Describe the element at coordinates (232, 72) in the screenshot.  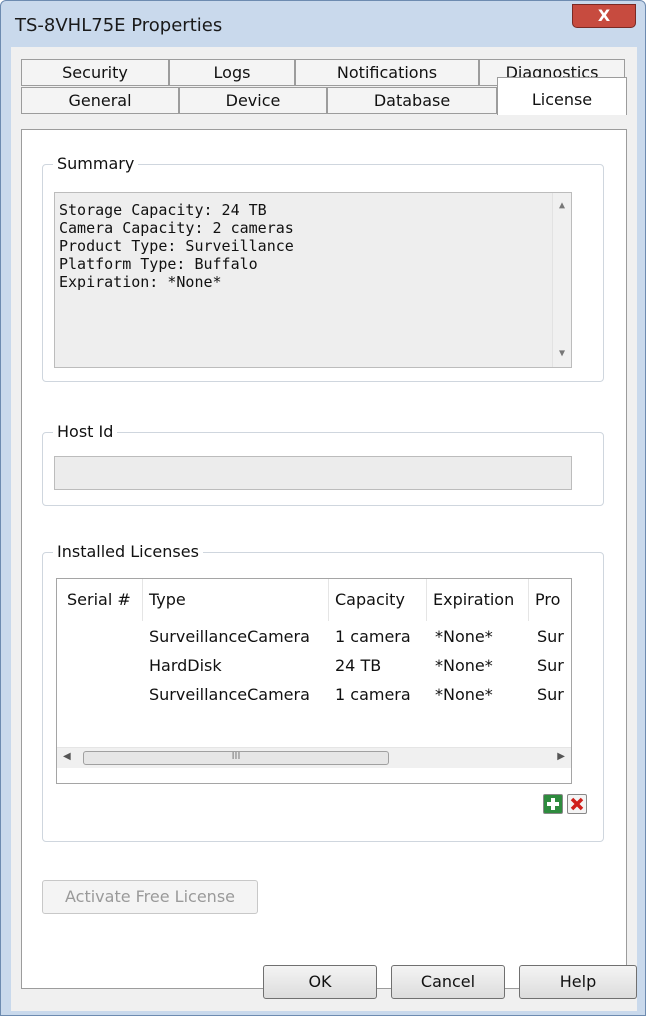
I see `tab-logs: Logs` at that location.